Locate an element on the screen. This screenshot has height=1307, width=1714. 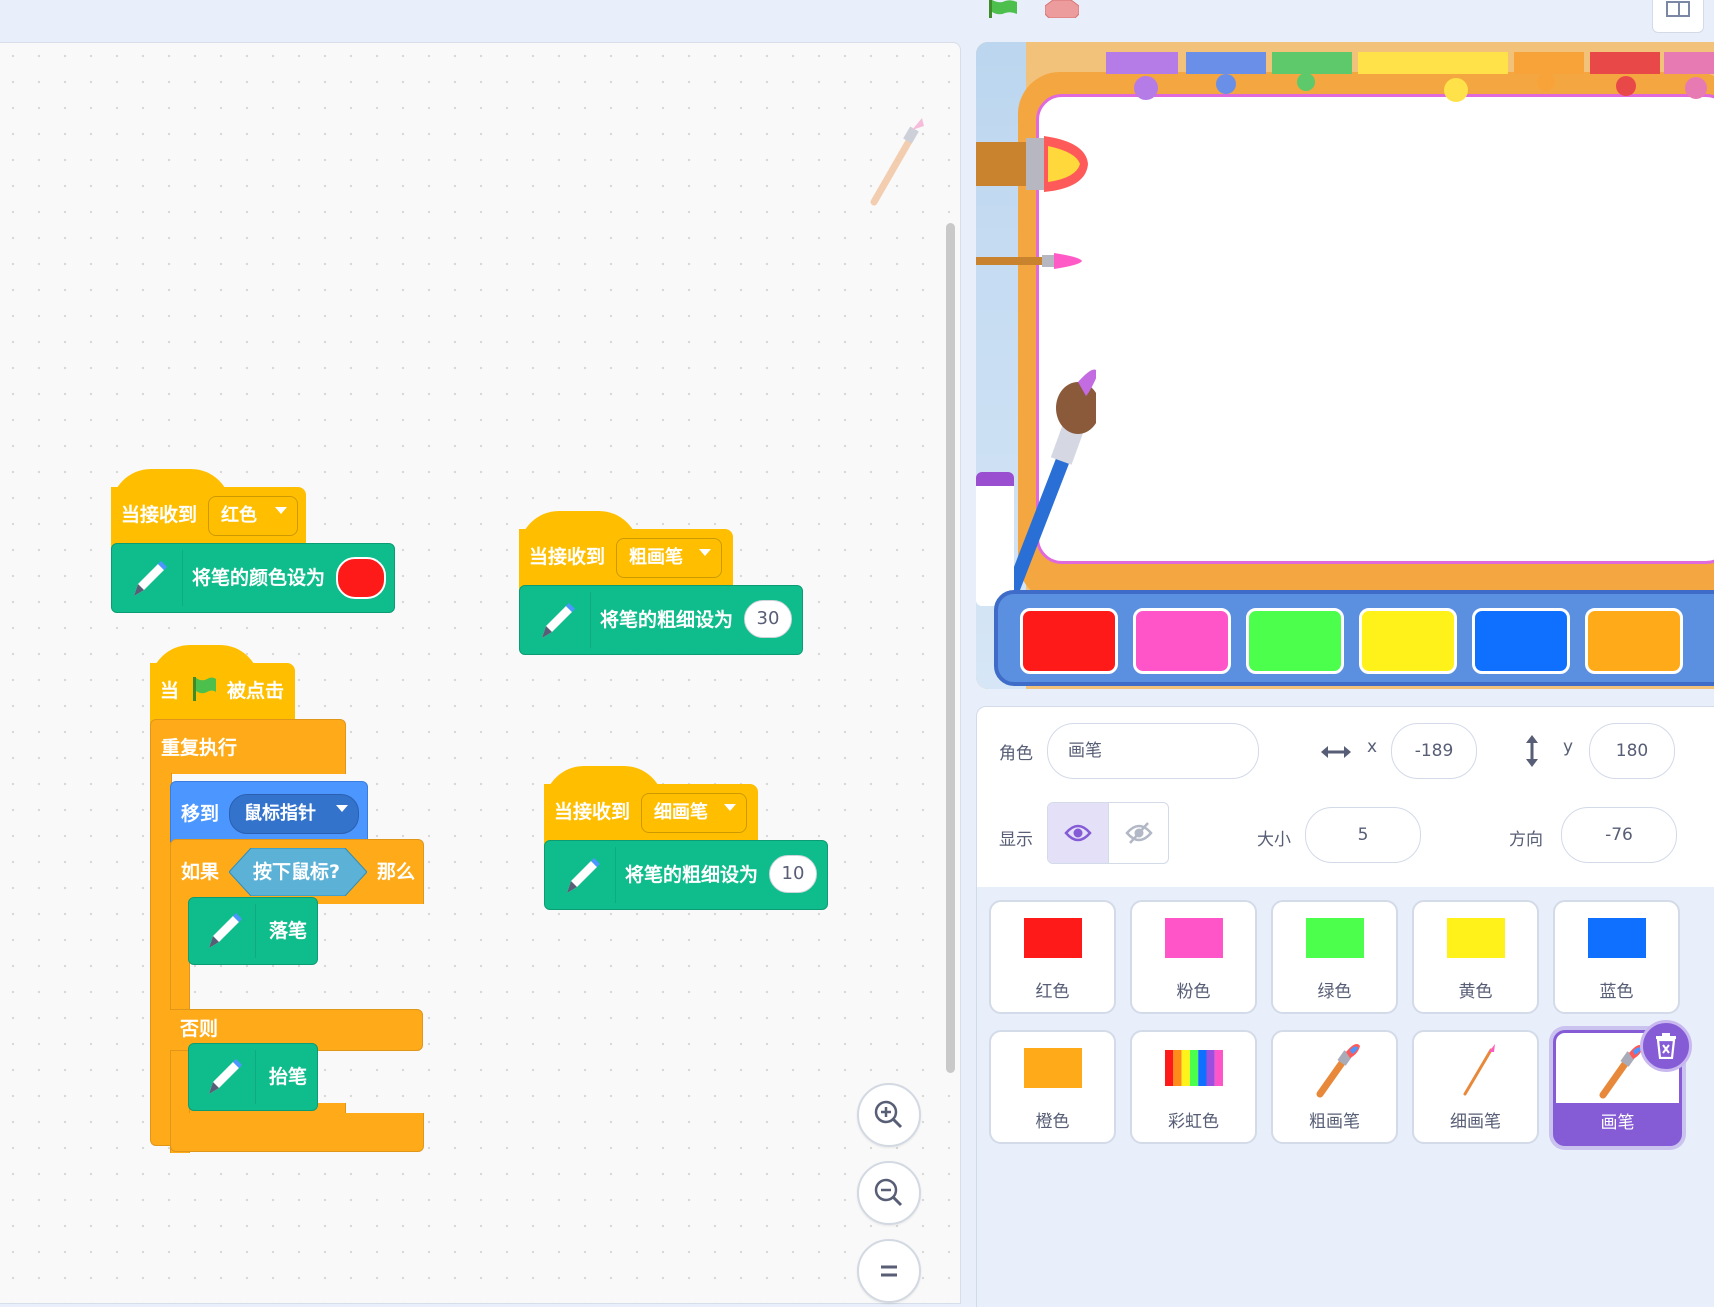
top-bar is located at coordinates (857, 21).